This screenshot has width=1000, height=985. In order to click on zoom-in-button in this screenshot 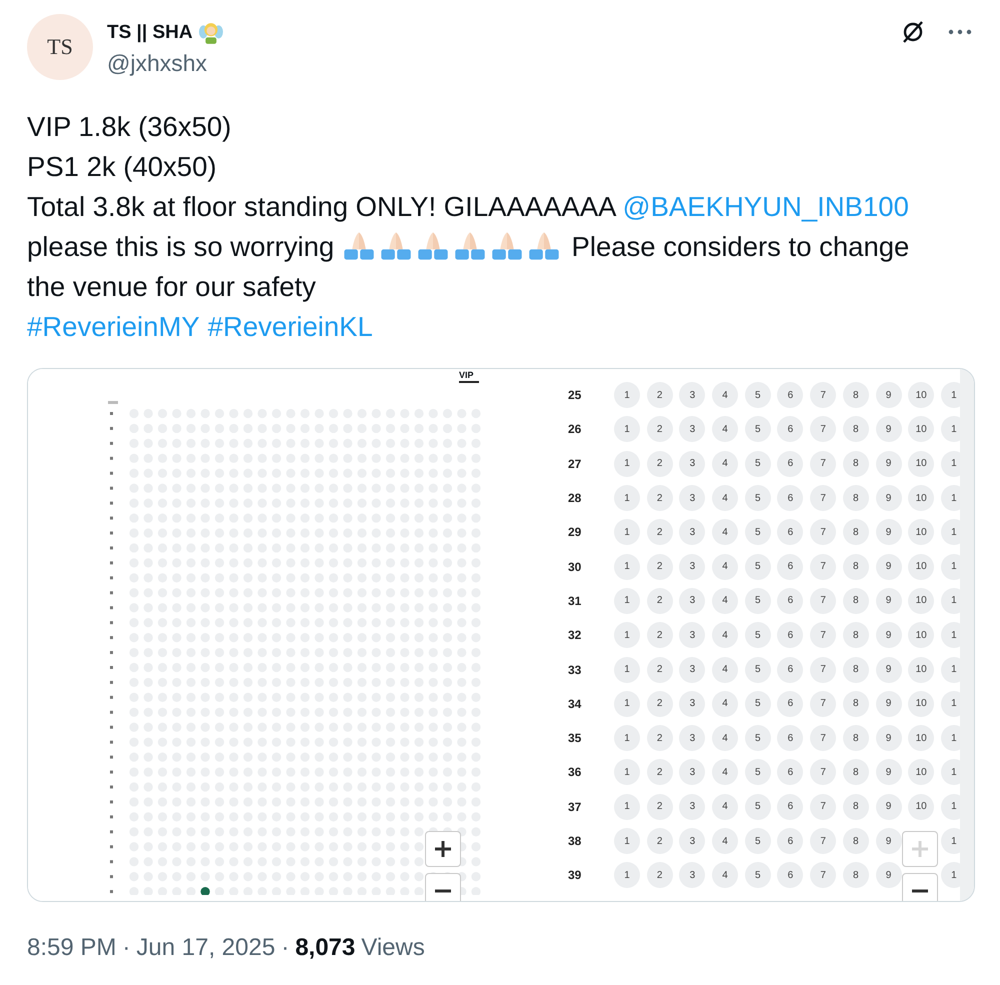, I will do `click(443, 849)`.